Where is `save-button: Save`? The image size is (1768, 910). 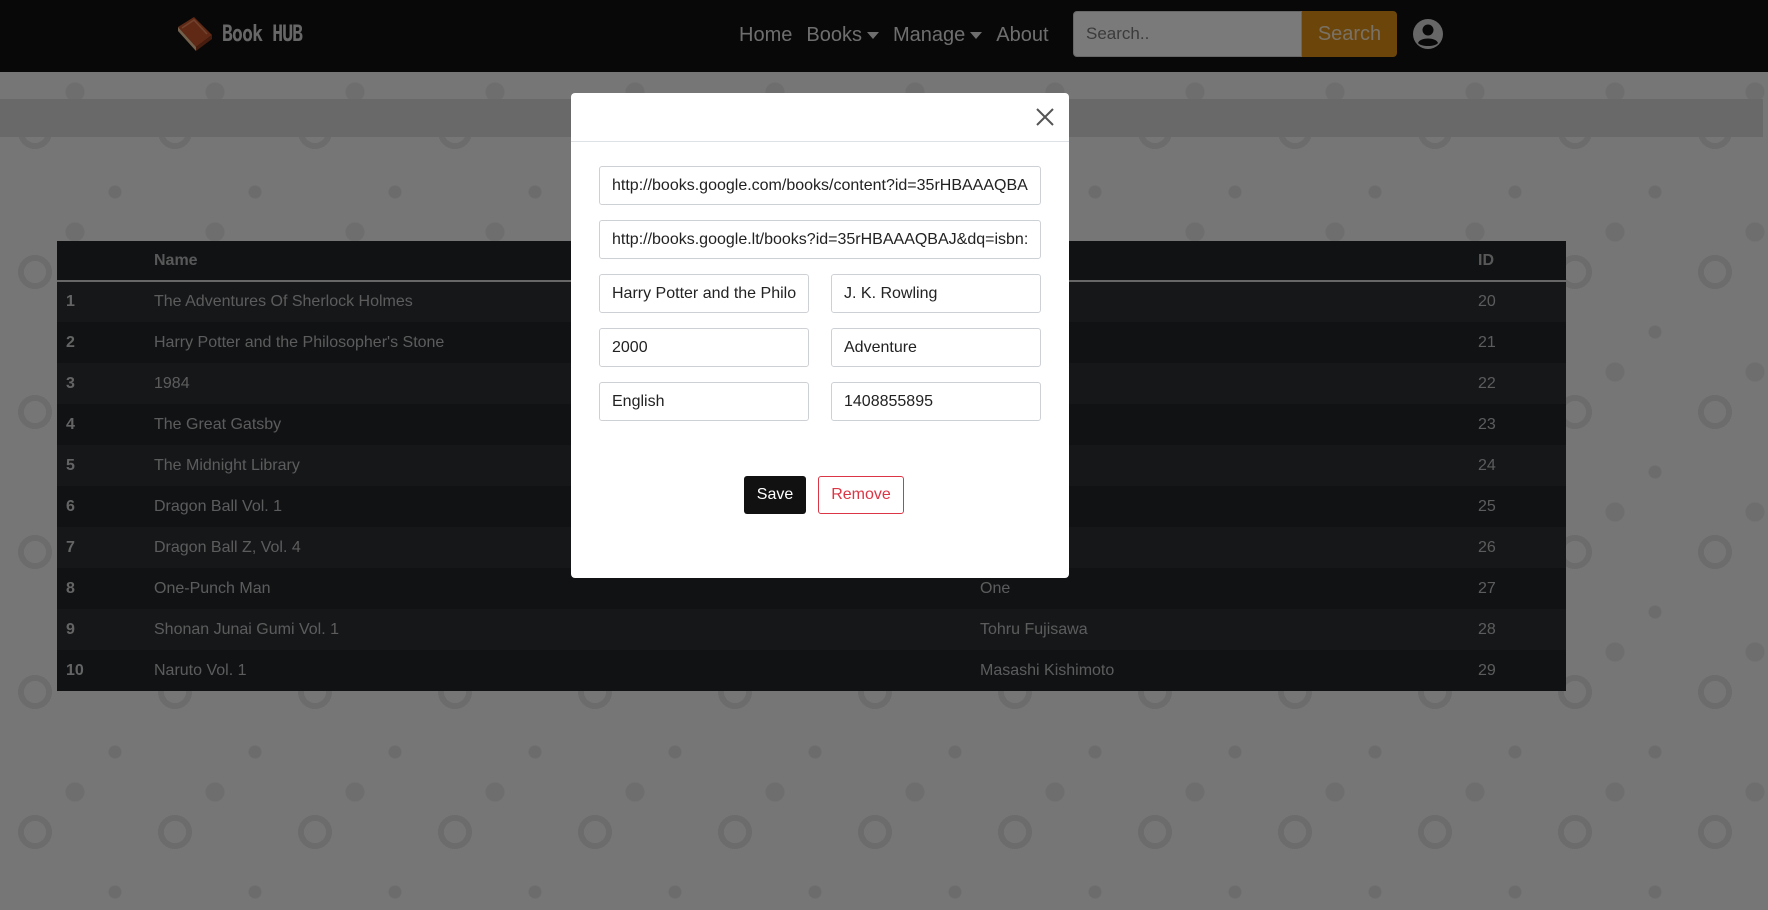 save-button: Save is located at coordinates (775, 495).